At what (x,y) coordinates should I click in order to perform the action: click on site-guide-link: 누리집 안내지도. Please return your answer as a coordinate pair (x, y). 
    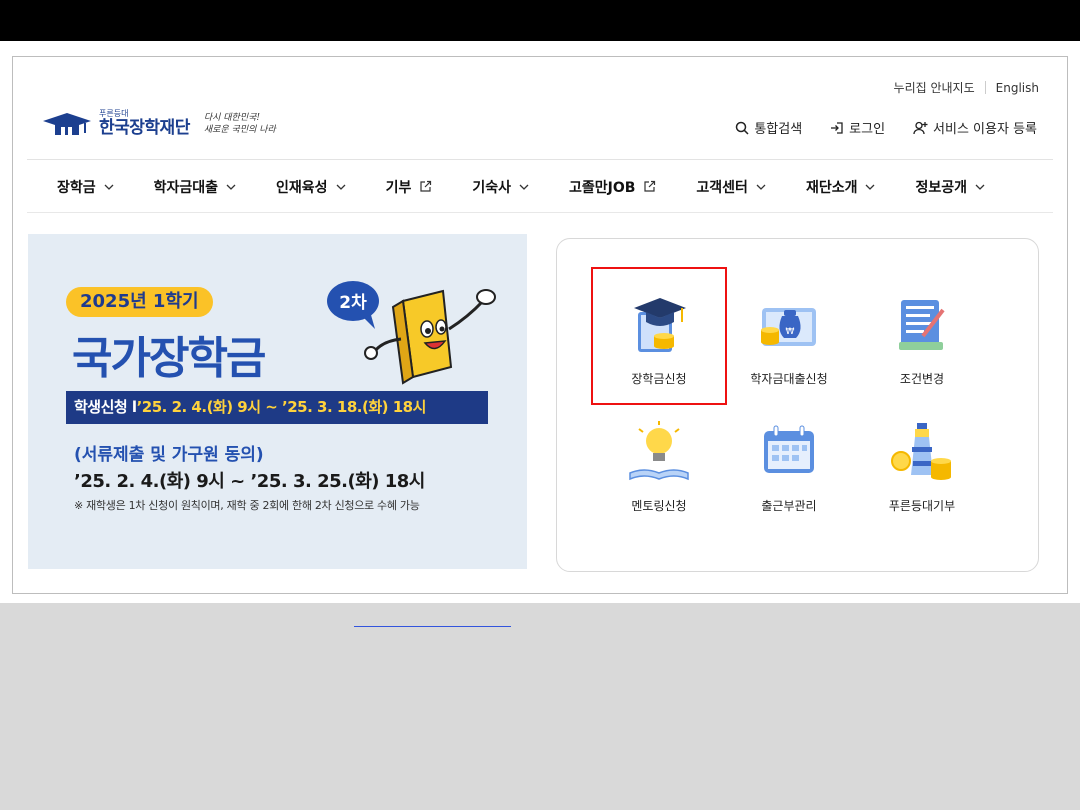
    Looking at the image, I should click on (934, 87).